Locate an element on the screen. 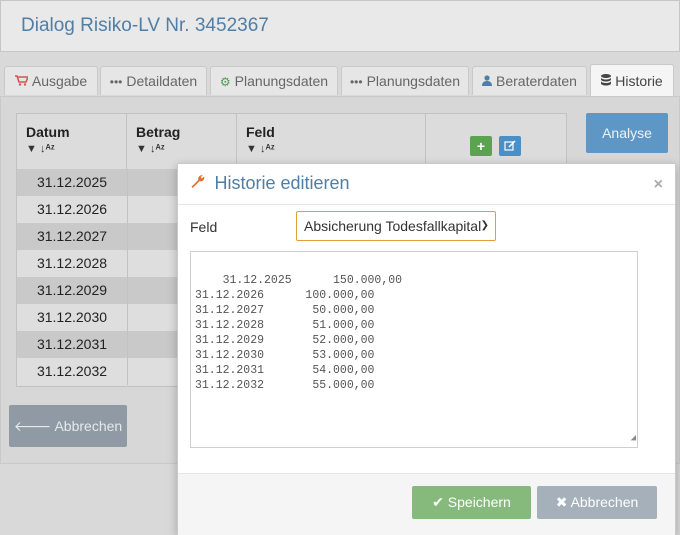 The height and width of the screenshot is (535, 680). column-header-datum: Datum ▼ ↓ᴬᶻ is located at coordinates (72, 141).